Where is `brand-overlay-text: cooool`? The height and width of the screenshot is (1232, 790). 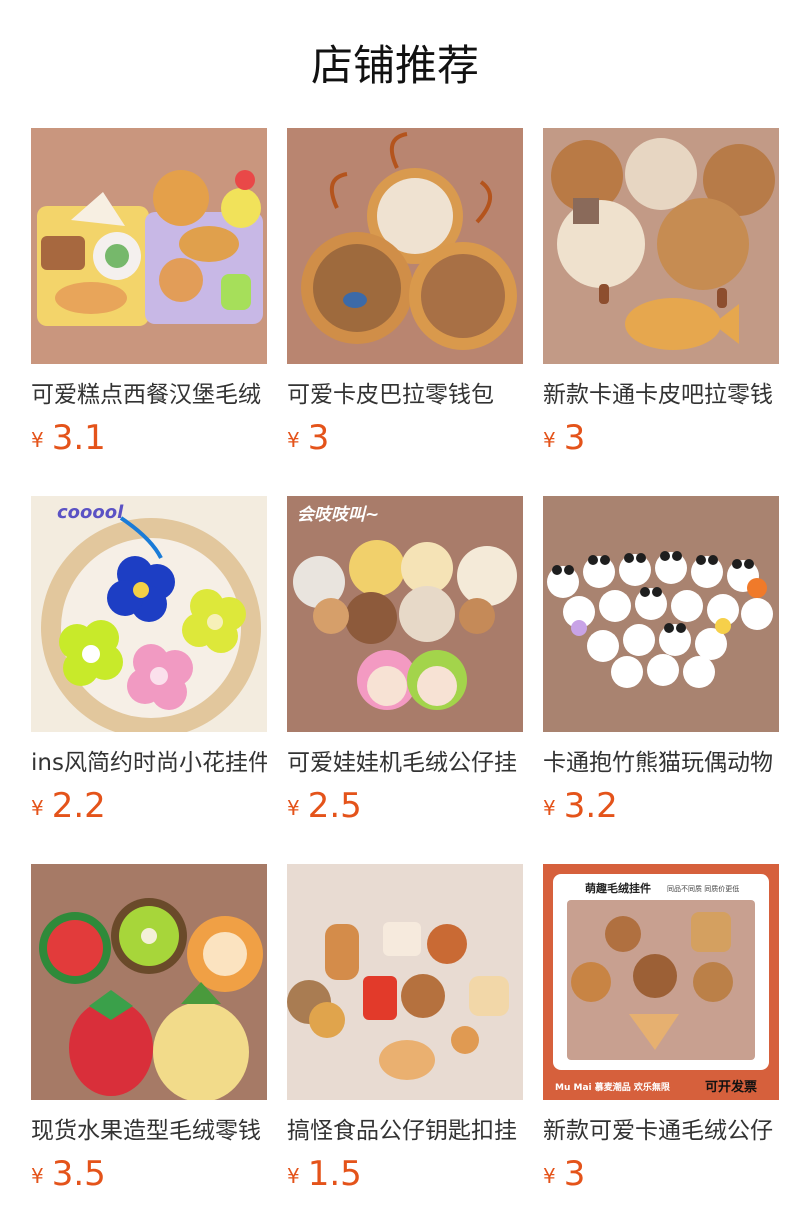
brand-overlay-text: cooool is located at coordinates (90, 512).